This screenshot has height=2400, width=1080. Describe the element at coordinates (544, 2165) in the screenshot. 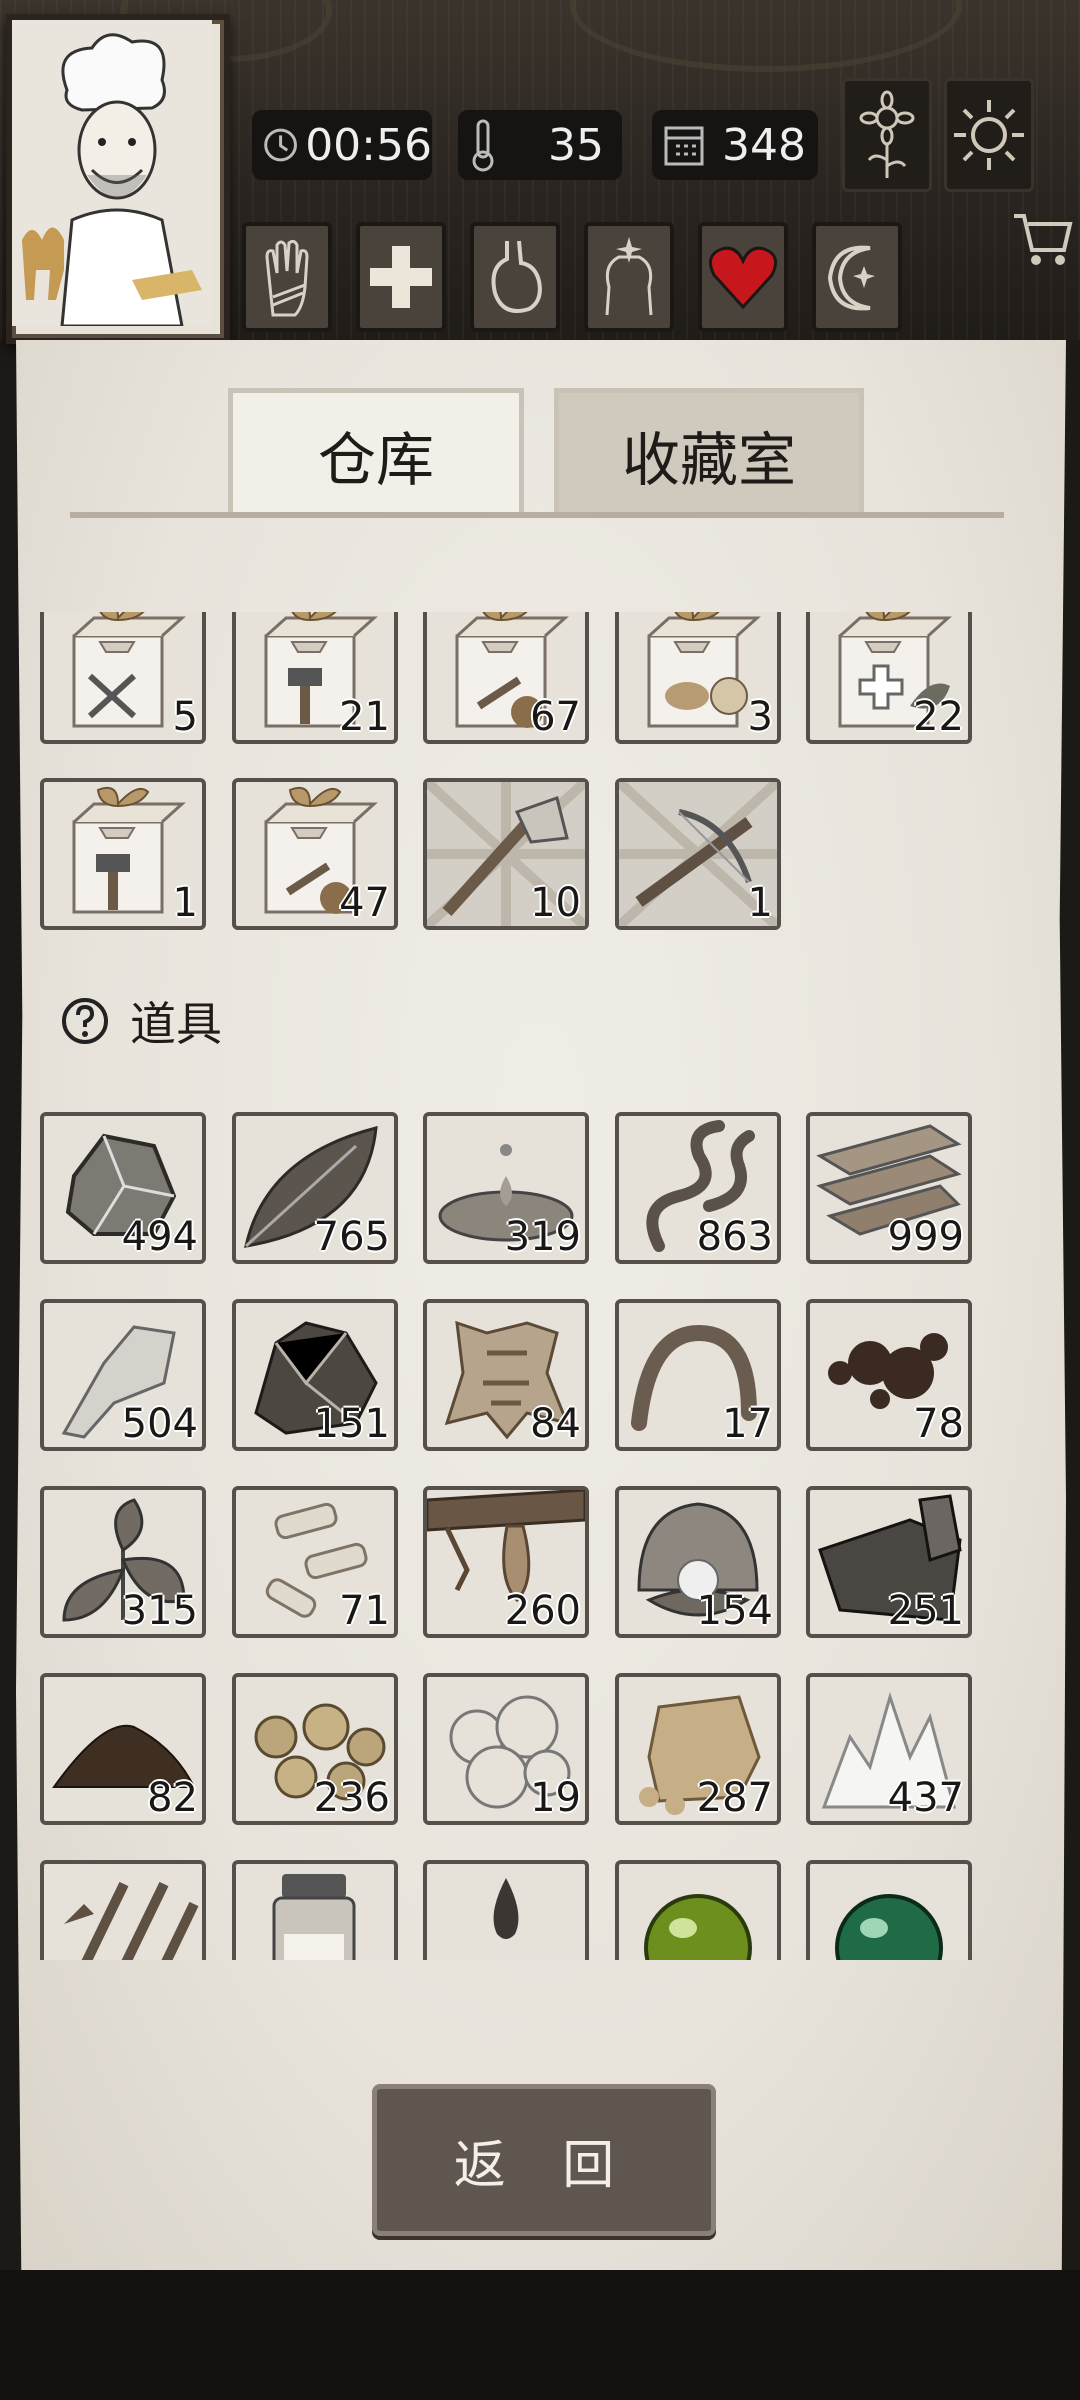

I see `return-label: 返 回` at that location.